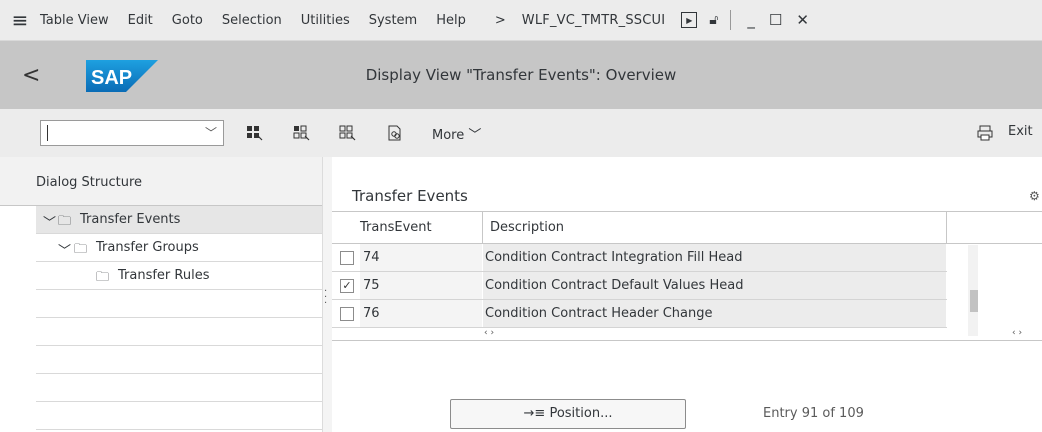 The height and width of the screenshot is (432, 1042). What do you see at coordinates (448, 135) in the screenshot?
I see `more-label: More` at bounding box center [448, 135].